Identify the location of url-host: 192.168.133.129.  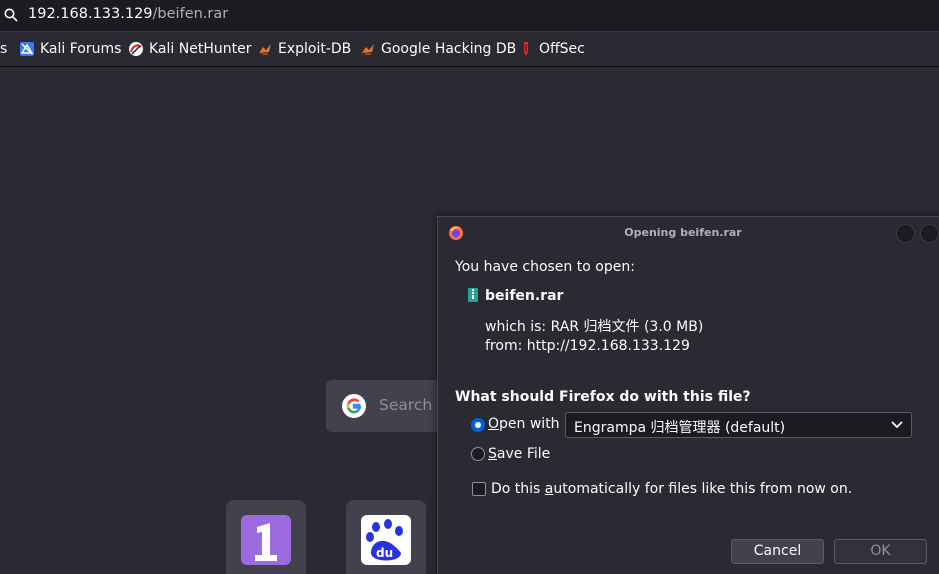
(90, 14).